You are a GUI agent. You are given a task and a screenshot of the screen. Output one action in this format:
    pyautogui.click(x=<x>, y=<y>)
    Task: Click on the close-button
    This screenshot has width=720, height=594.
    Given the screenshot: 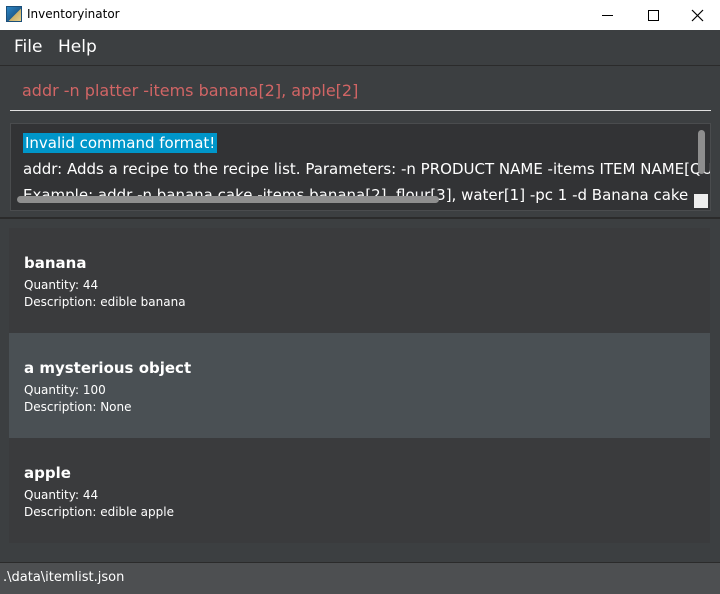 What is the action you would take?
    pyautogui.click(x=697, y=15)
    